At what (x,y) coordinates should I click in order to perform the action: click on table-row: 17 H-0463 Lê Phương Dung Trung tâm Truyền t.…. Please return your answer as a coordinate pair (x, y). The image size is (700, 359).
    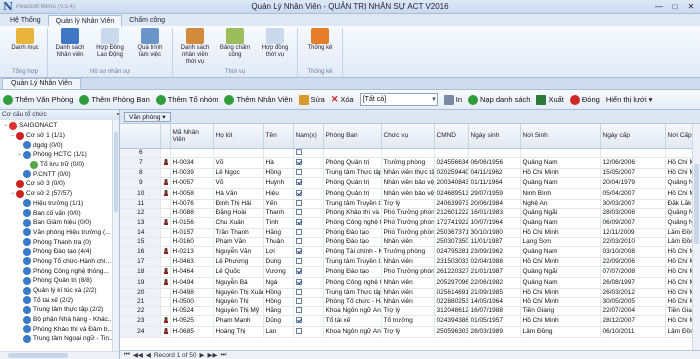
    Looking at the image, I should click on (409, 262).